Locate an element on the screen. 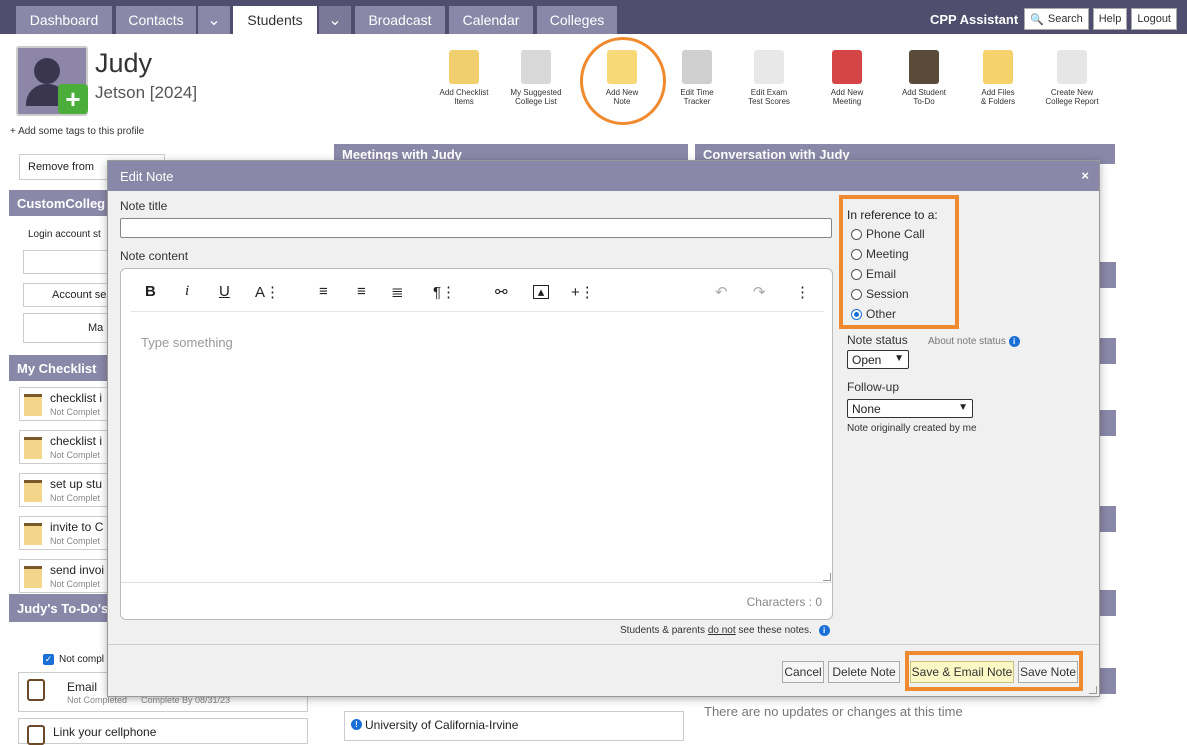  font-size-icon: A⋮ is located at coordinates (267, 292).